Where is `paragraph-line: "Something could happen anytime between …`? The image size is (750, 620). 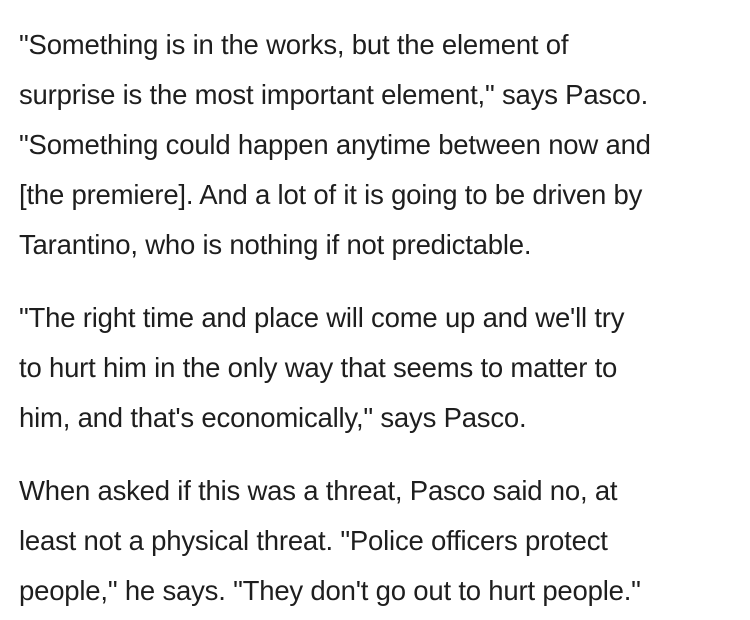
paragraph-line: "Something could happen anytime between … is located at coordinates (335, 144).